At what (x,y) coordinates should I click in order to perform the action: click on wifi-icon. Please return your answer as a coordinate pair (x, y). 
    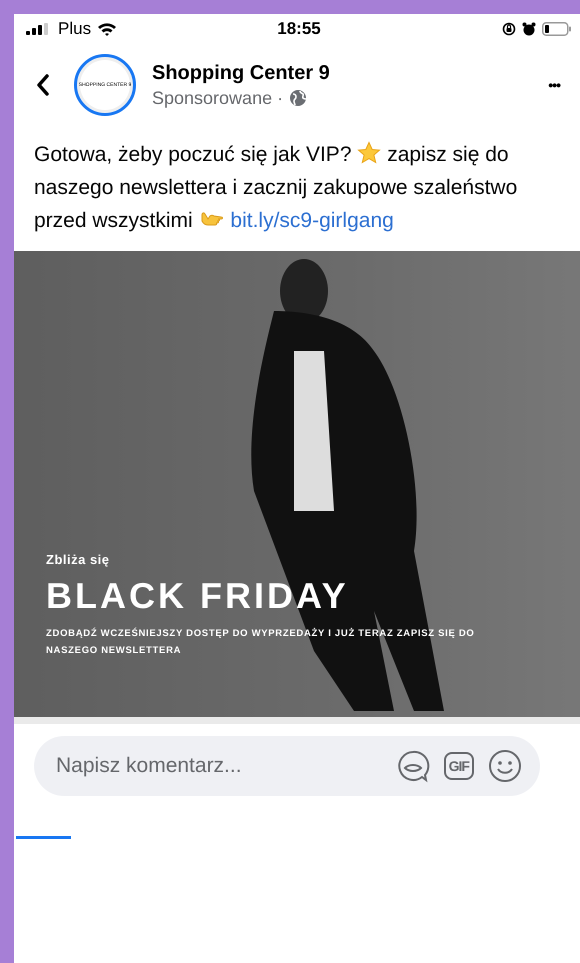
    Looking at the image, I should click on (107, 29).